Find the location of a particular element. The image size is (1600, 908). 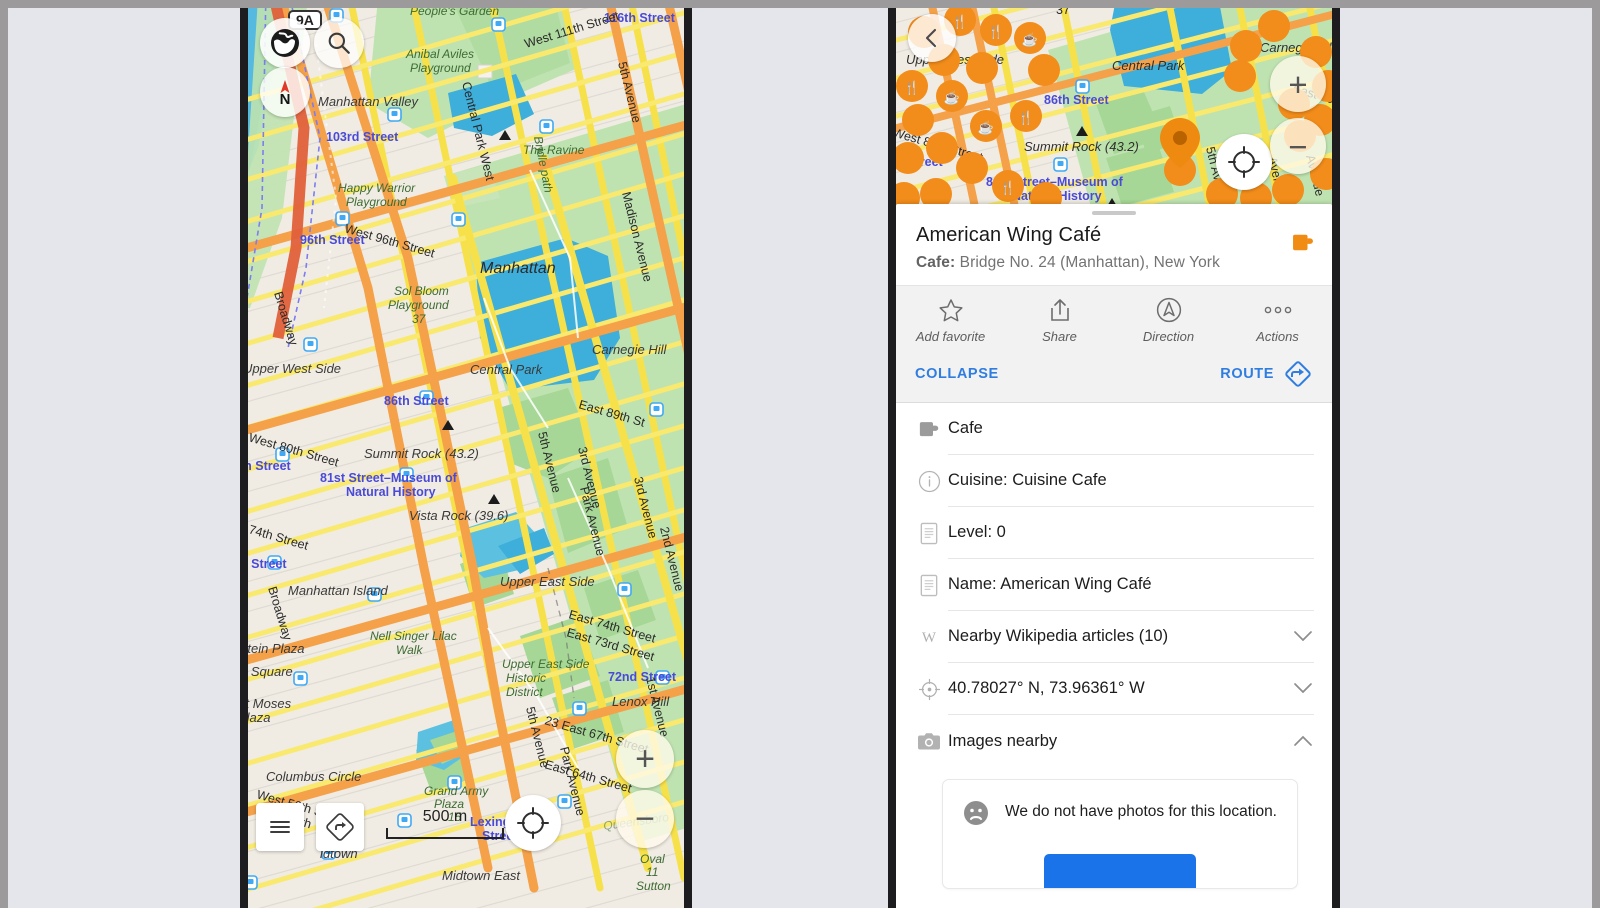

chevron-up-icon is located at coordinates (1303, 741).